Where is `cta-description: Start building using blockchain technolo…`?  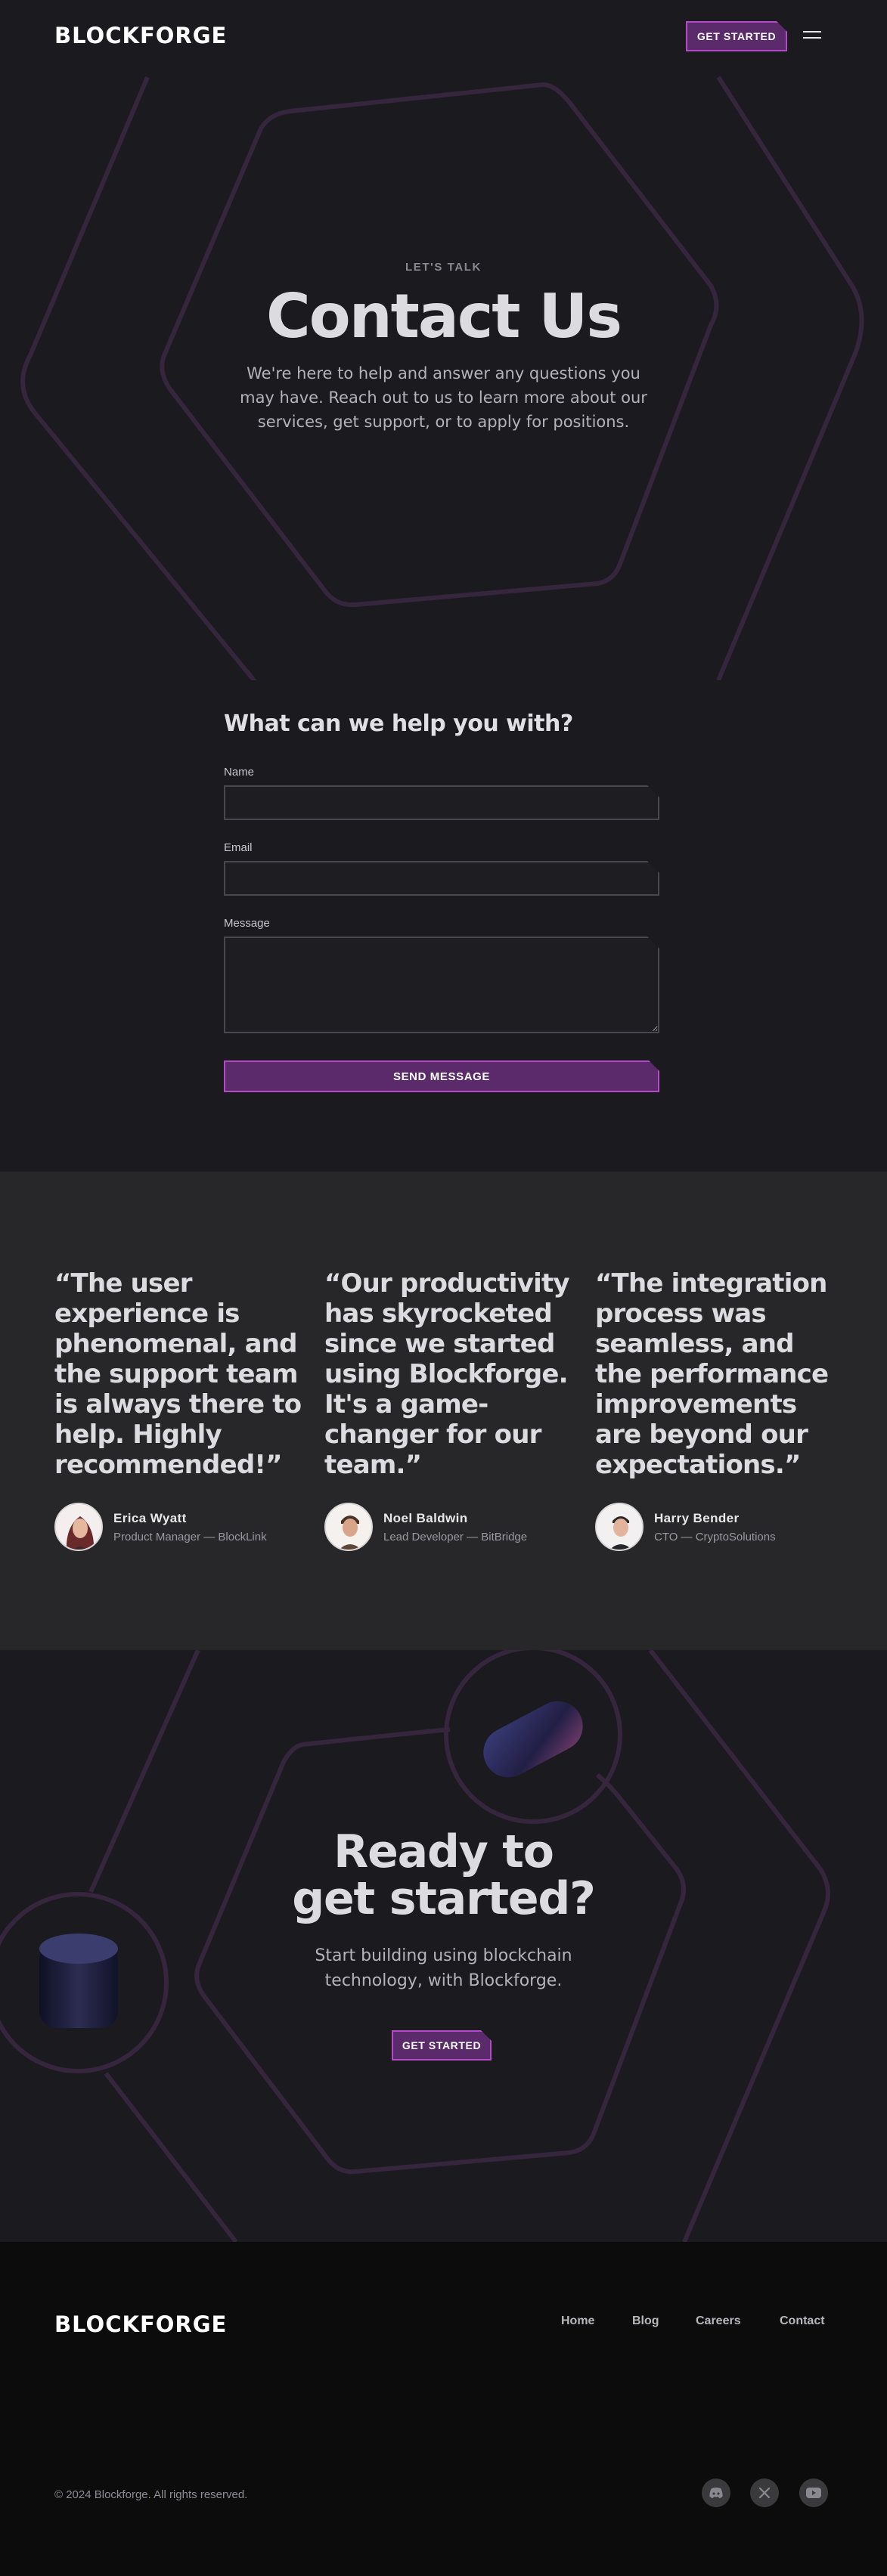 cta-description: Start building using blockchain technolo… is located at coordinates (443, 1968).